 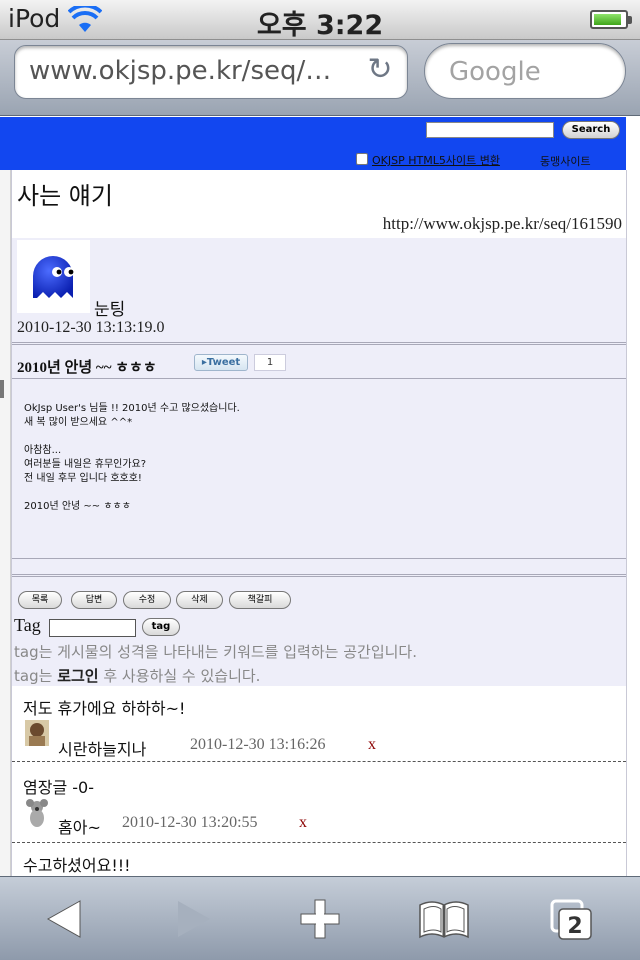 I want to click on delete-button: 삭제, so click(x=199, y=600).